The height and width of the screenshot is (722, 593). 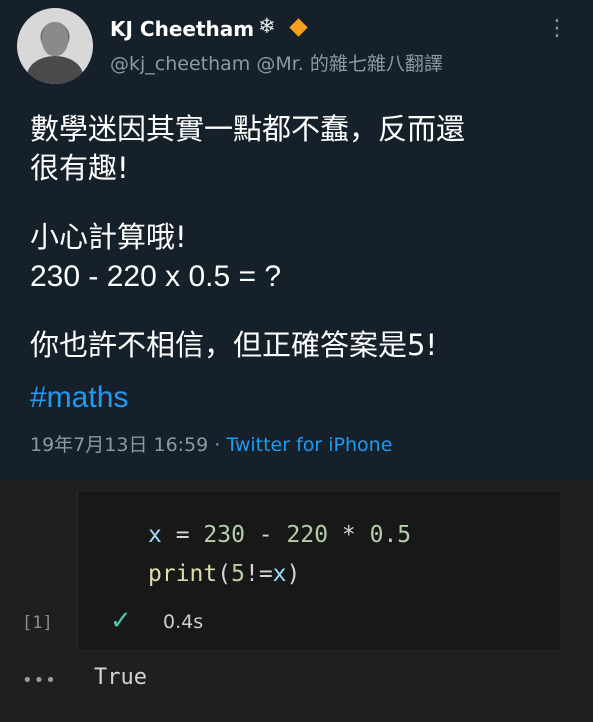 I want to click on snowflake-icon: ❄, so click(x=267, y=26).